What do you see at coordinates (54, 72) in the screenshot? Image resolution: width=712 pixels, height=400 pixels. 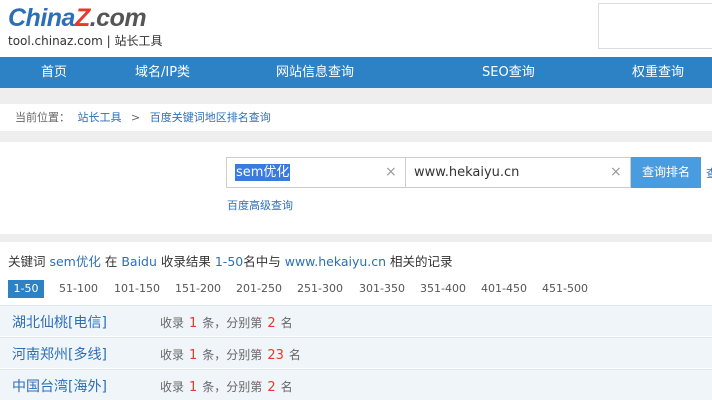 I see `nav-item-home: 首页` at bounding box center [54, 72].